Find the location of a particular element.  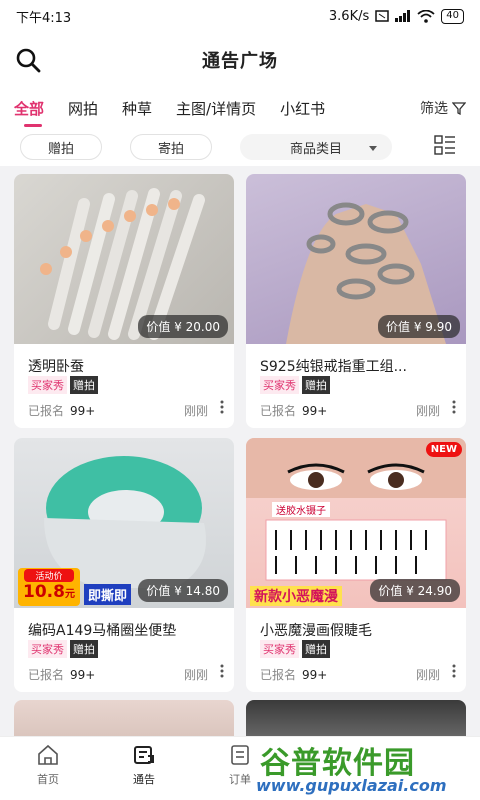

price-badge: 价值 ¥ 9.90 is located at coordinates (419, 326).